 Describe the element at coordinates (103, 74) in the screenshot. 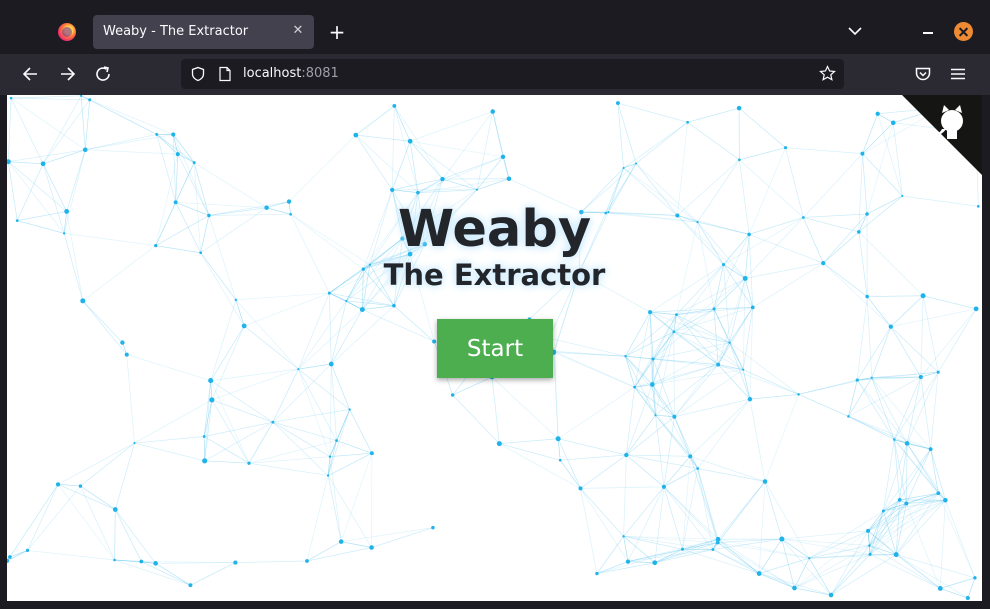

I see `reload-icon` at that location.